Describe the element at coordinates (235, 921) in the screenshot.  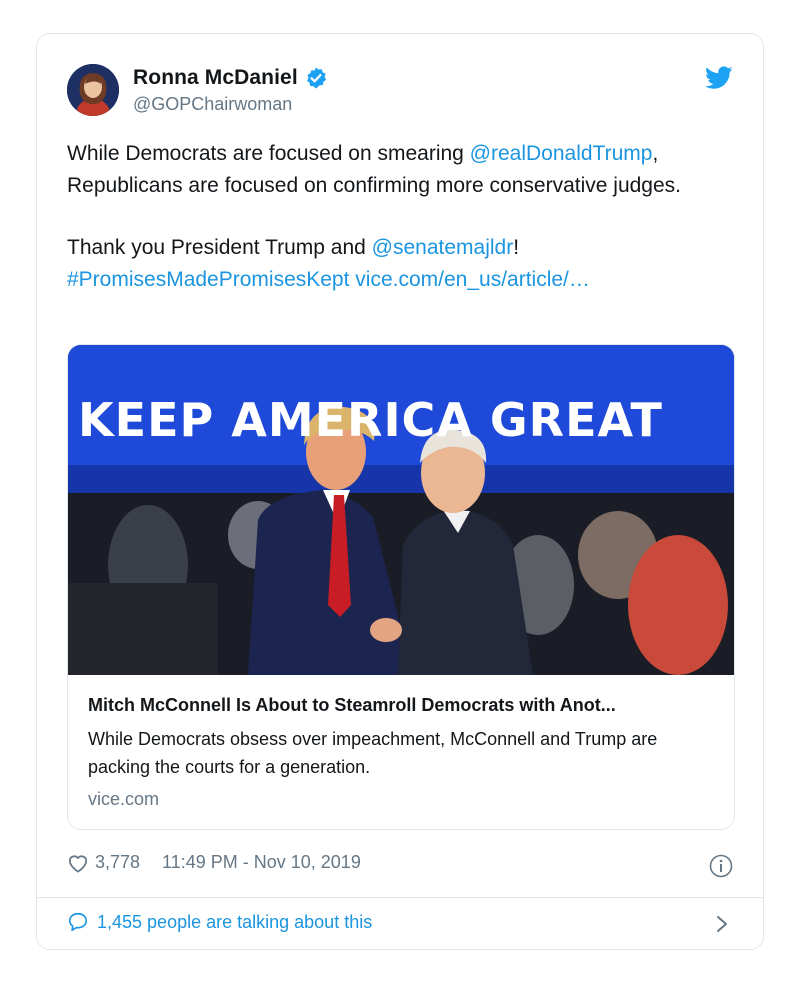
I see `conversation-count: 1,455 people are talking about this` at that location.